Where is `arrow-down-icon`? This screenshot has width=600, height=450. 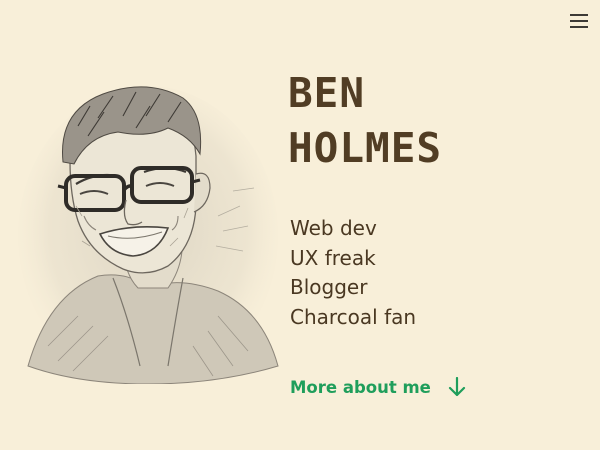 arrow-down-icon is located at coordinates (456, 387).